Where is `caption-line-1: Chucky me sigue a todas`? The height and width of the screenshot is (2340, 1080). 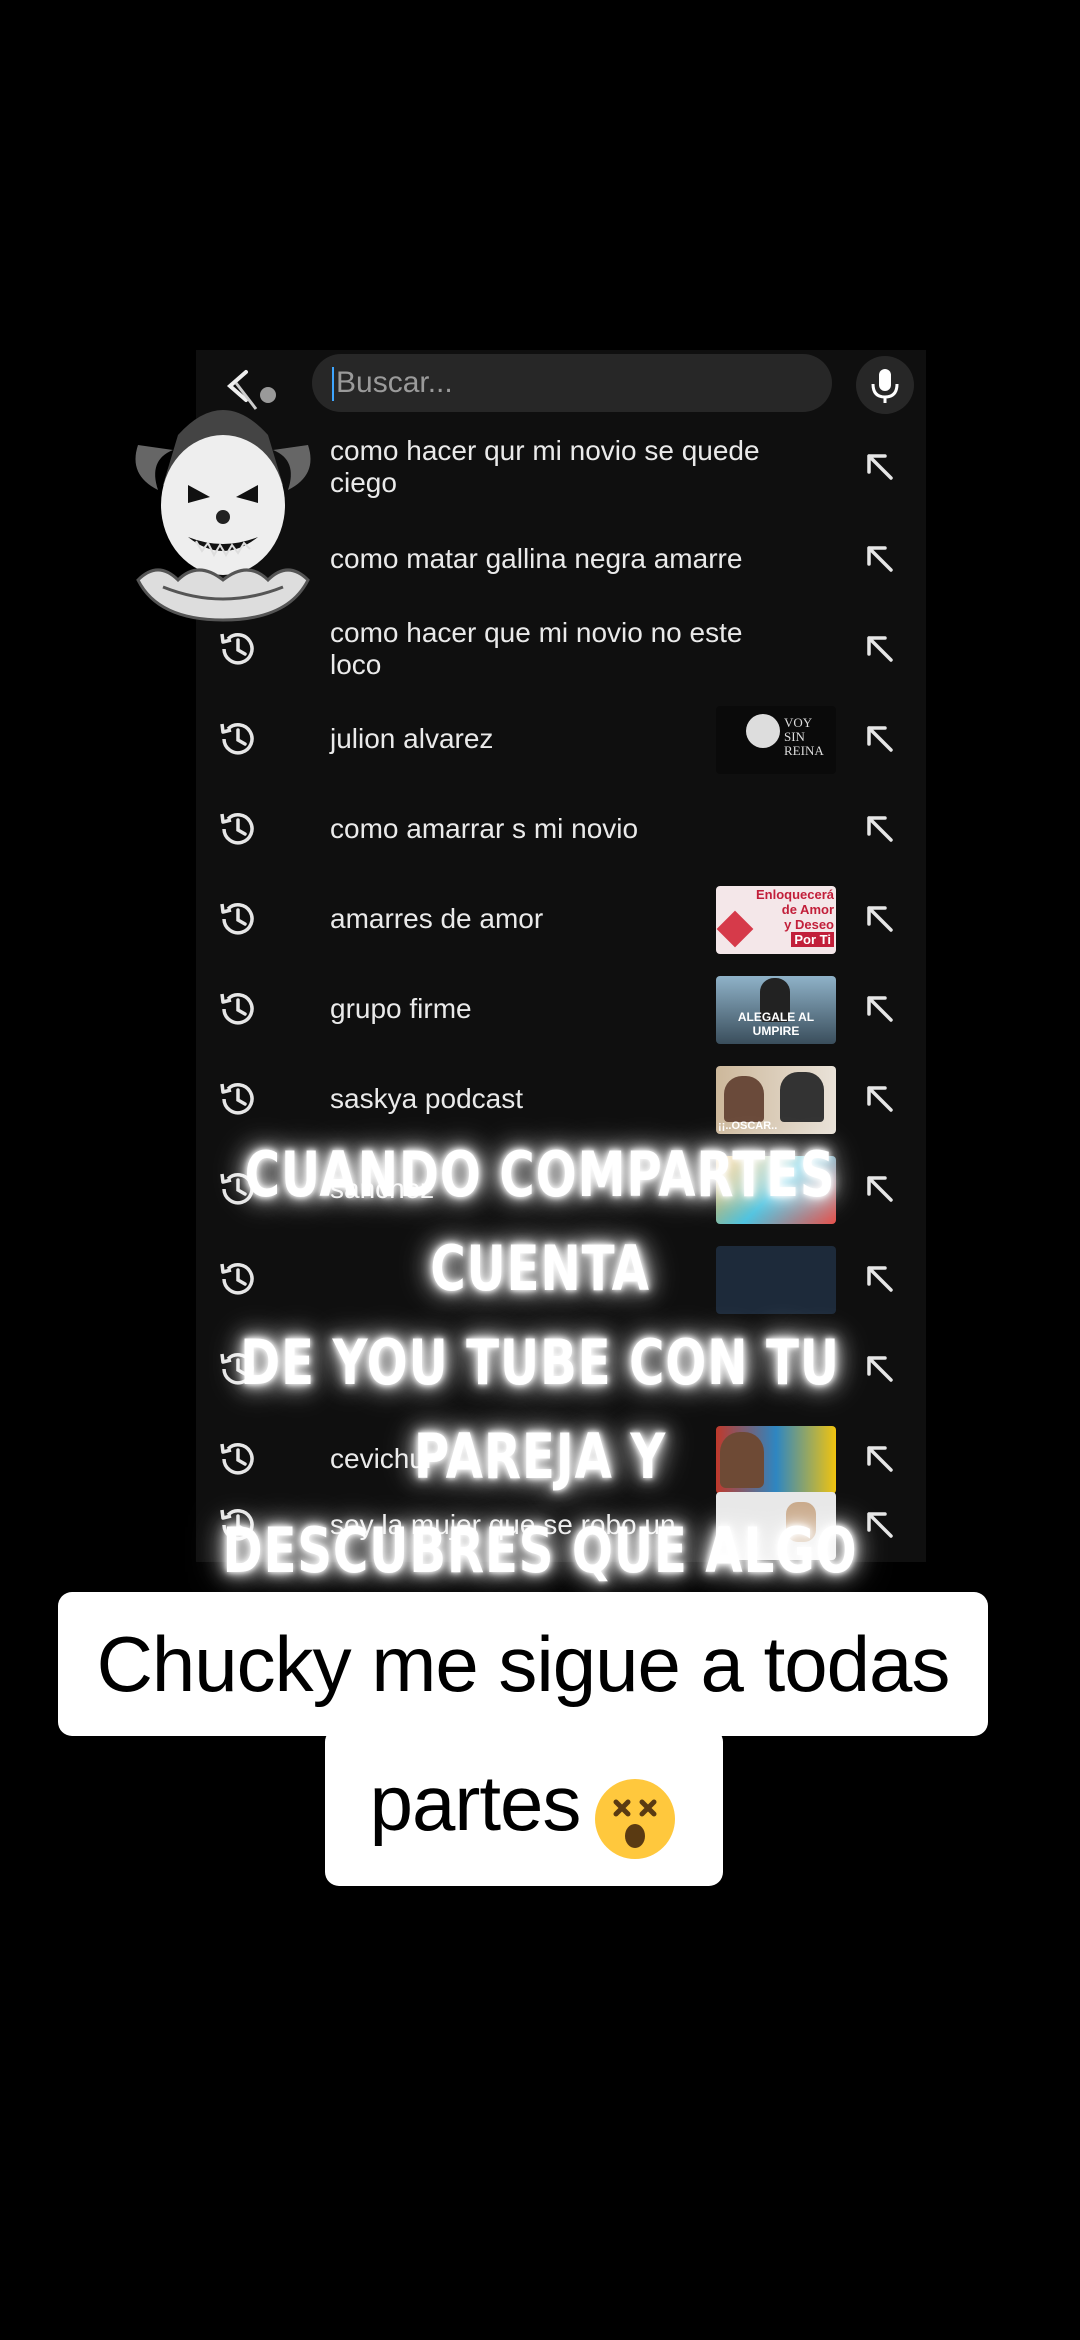
caption-line-1: Chucky me sigue a todas is located at coordinates (523, 1664).